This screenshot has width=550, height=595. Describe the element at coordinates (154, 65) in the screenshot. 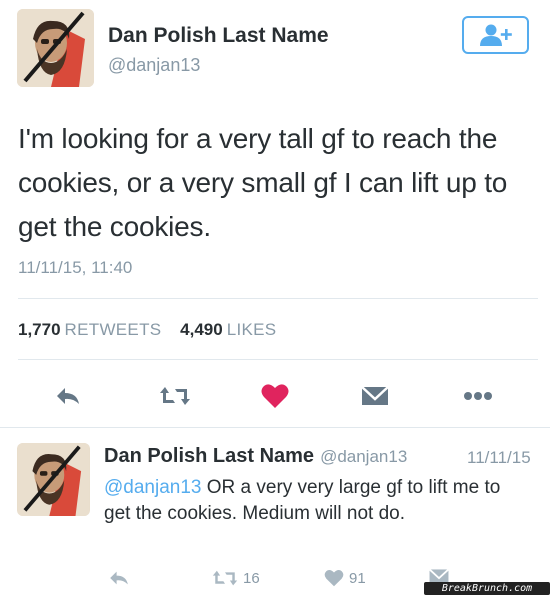

I see `username: @danjan13` at that location.